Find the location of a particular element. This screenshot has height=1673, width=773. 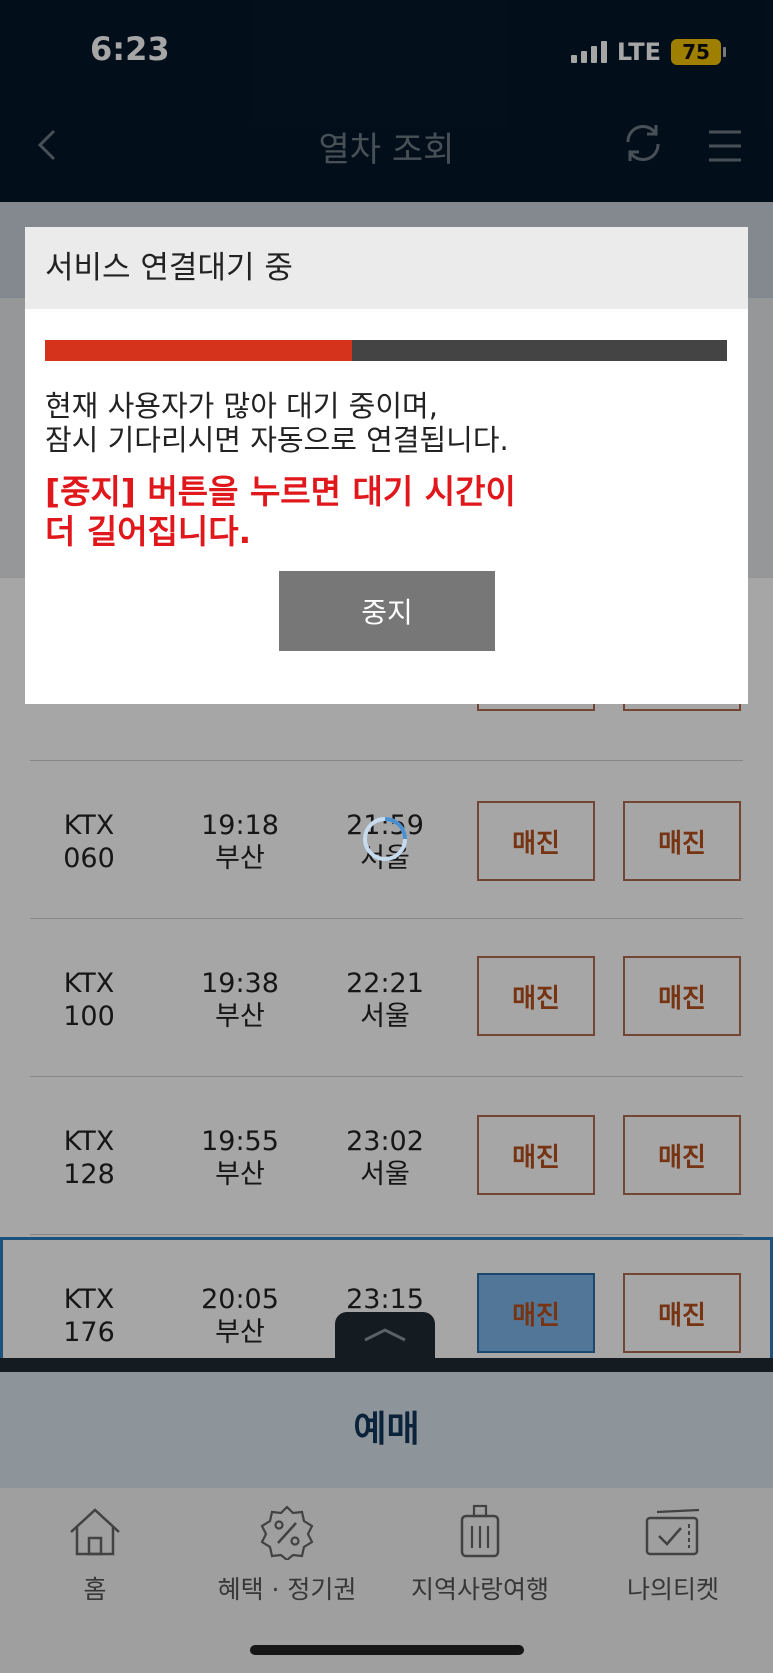

loading-spinner-icon is located at coordinates (385, 839).